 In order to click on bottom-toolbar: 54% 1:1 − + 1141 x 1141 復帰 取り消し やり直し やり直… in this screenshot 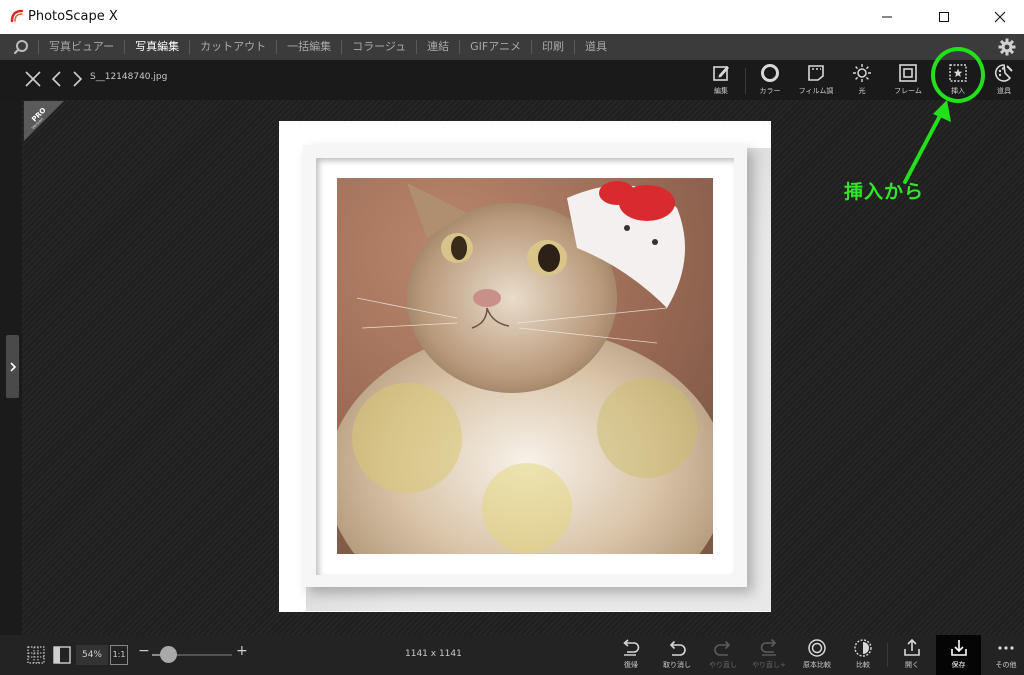, I will do `click(512, 655)`.